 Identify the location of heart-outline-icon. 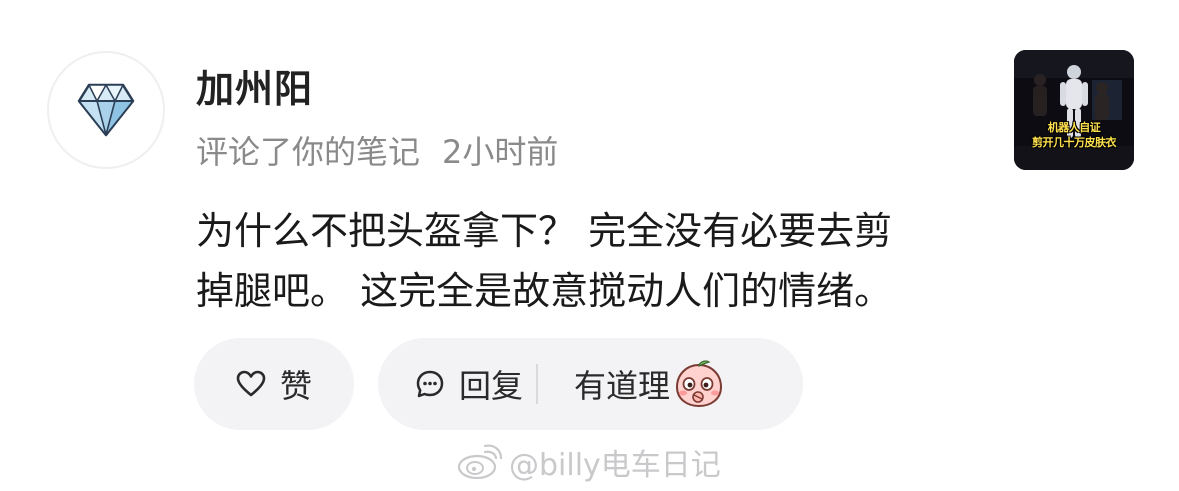
(251, 383).